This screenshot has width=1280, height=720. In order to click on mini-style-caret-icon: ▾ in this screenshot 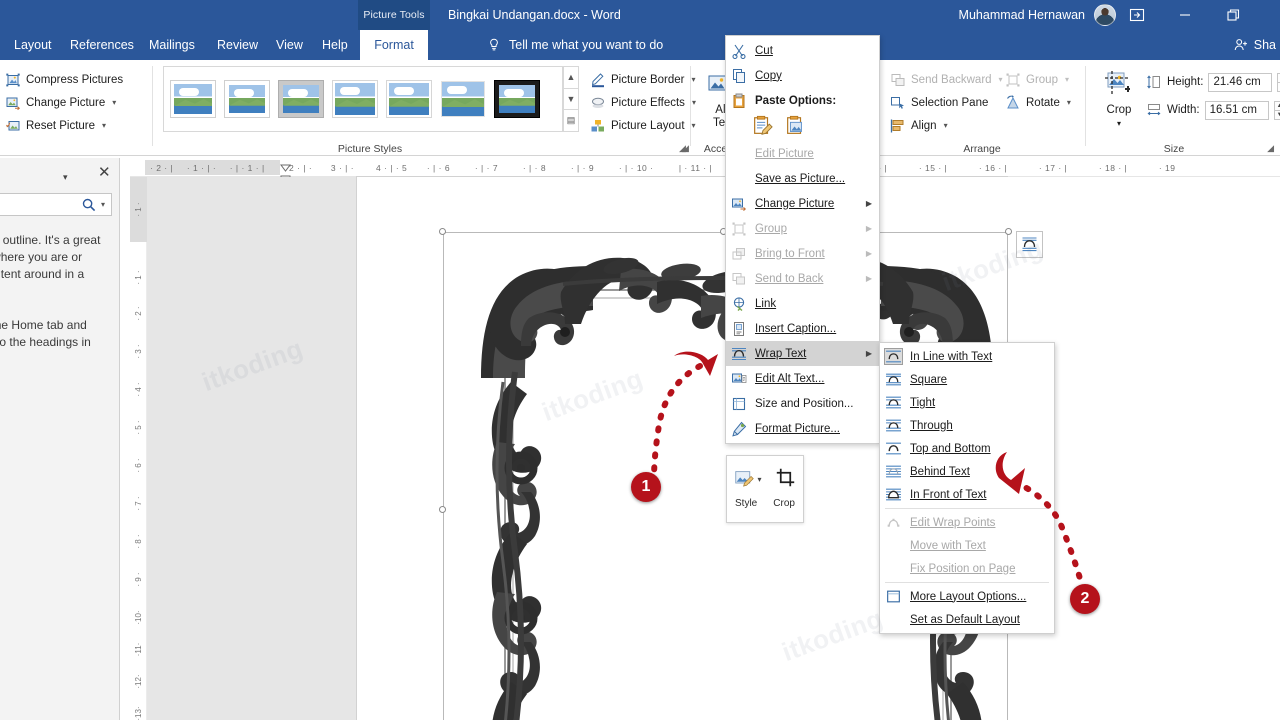, I will do `click(759, 479)`.